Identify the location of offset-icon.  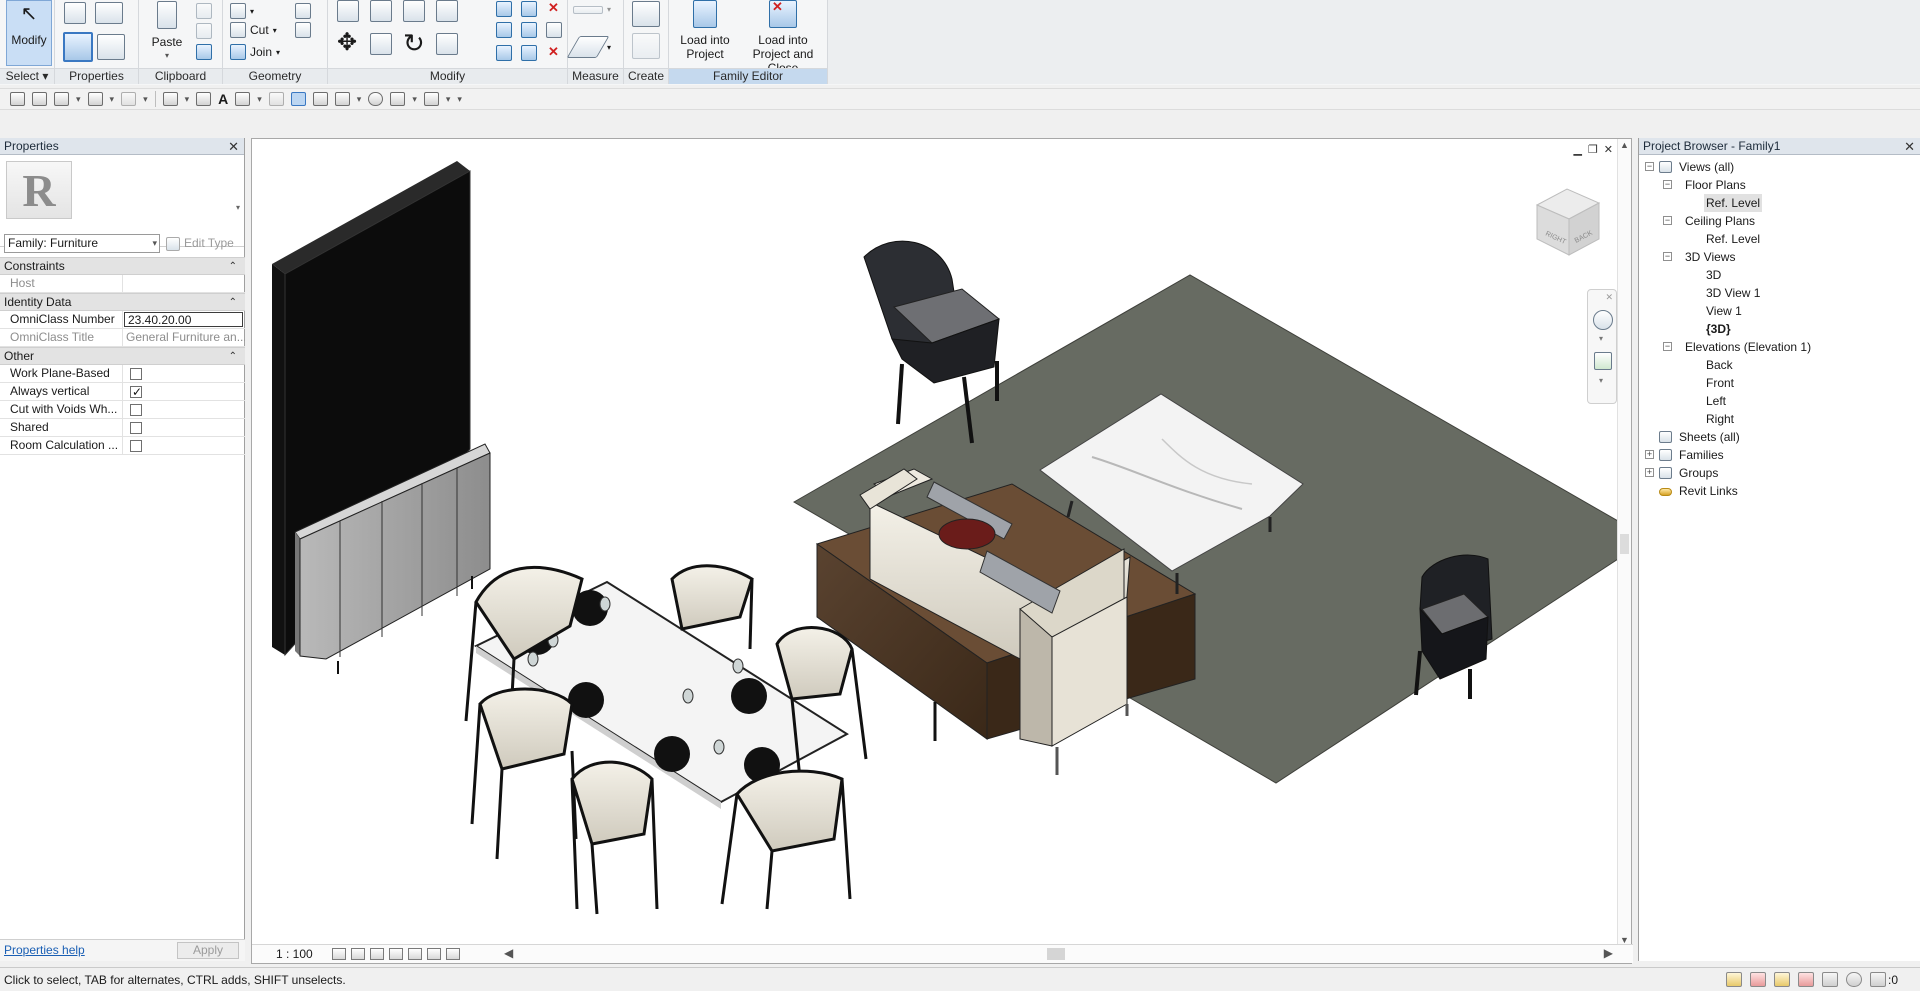
(381, 11).